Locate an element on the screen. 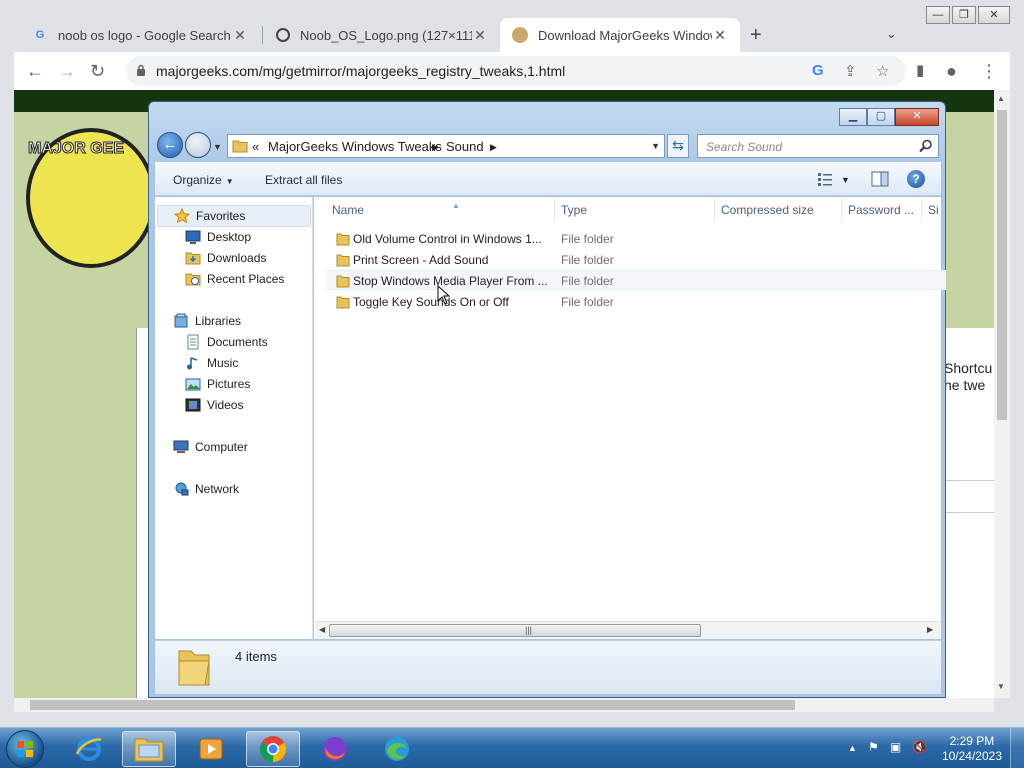  file-name: Toggle Key Sounds On or Off is located at coordinates (431, 302).